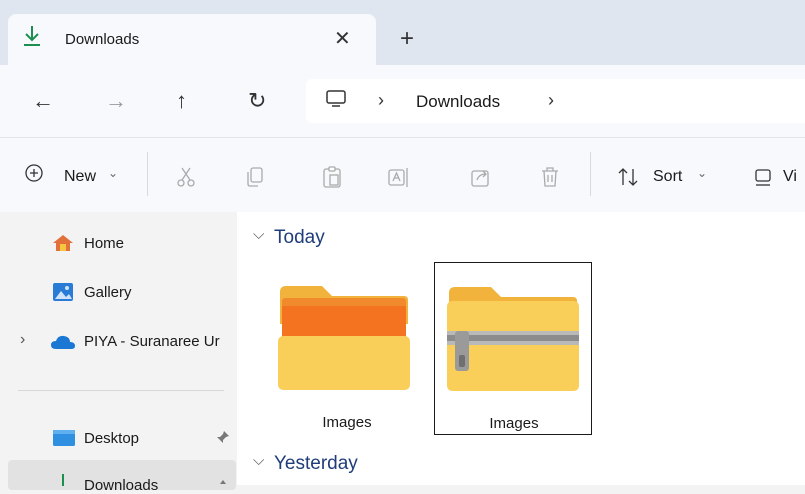  I want to click on back-button: ←, so click(43, 101).